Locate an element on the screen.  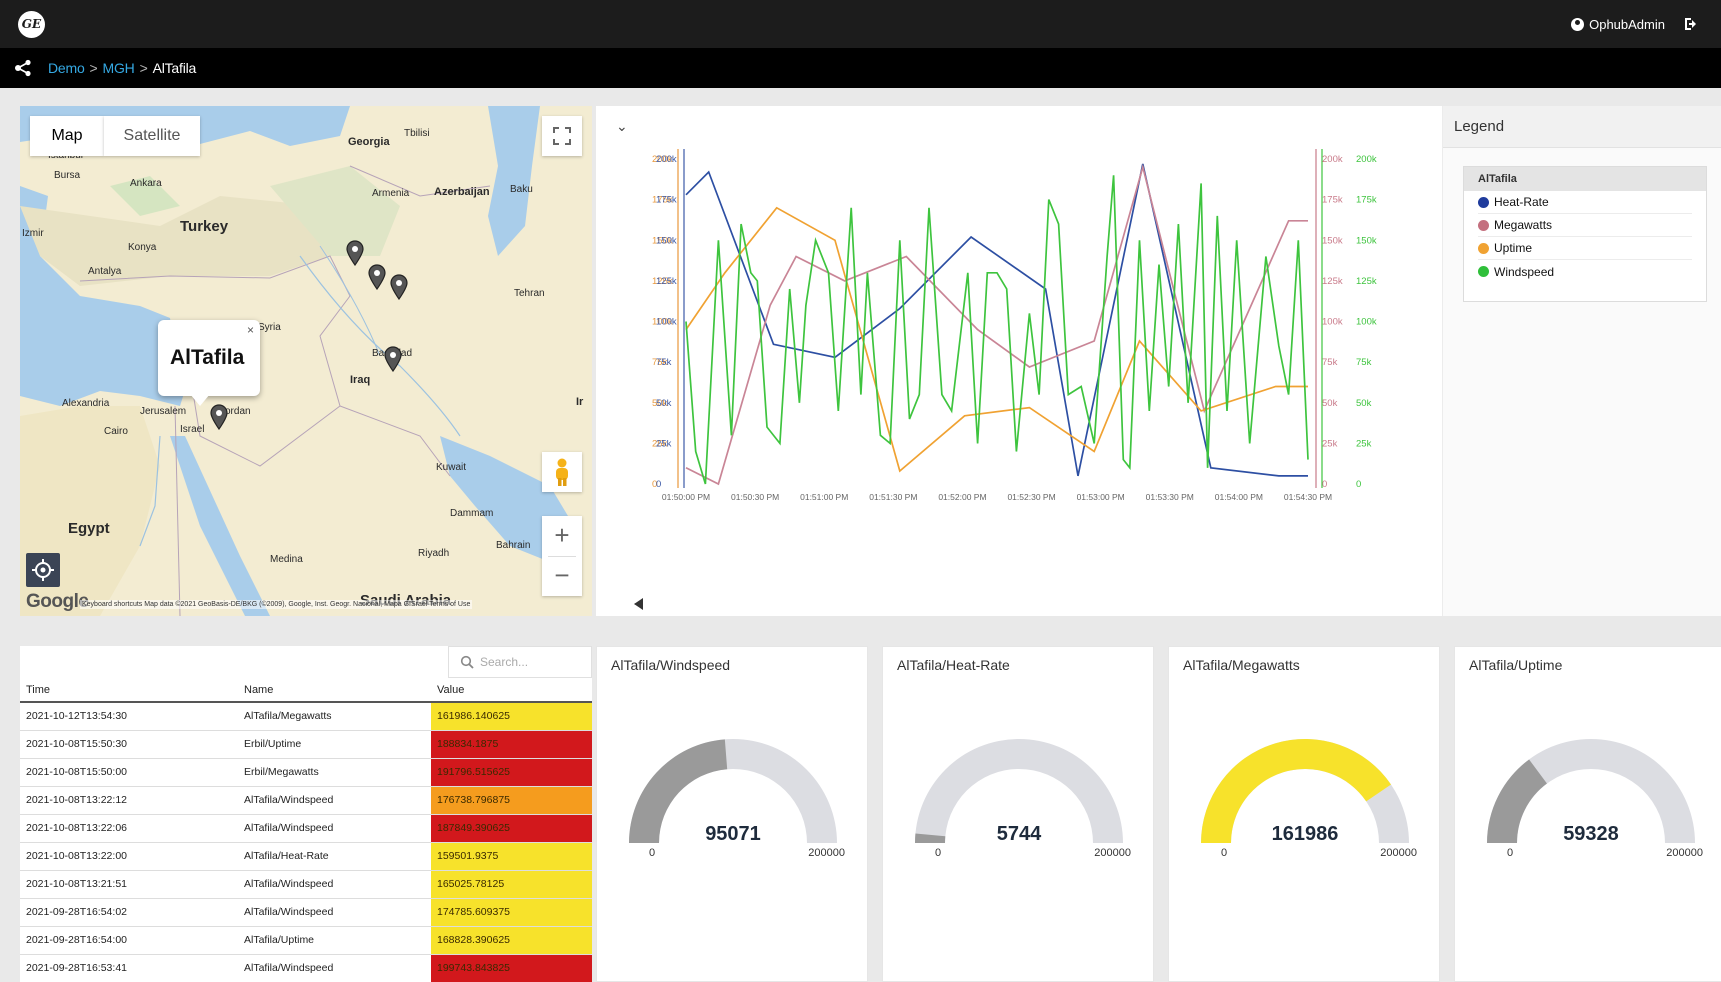
gauge-value: 59328 is located at coordinates (1591, 834).